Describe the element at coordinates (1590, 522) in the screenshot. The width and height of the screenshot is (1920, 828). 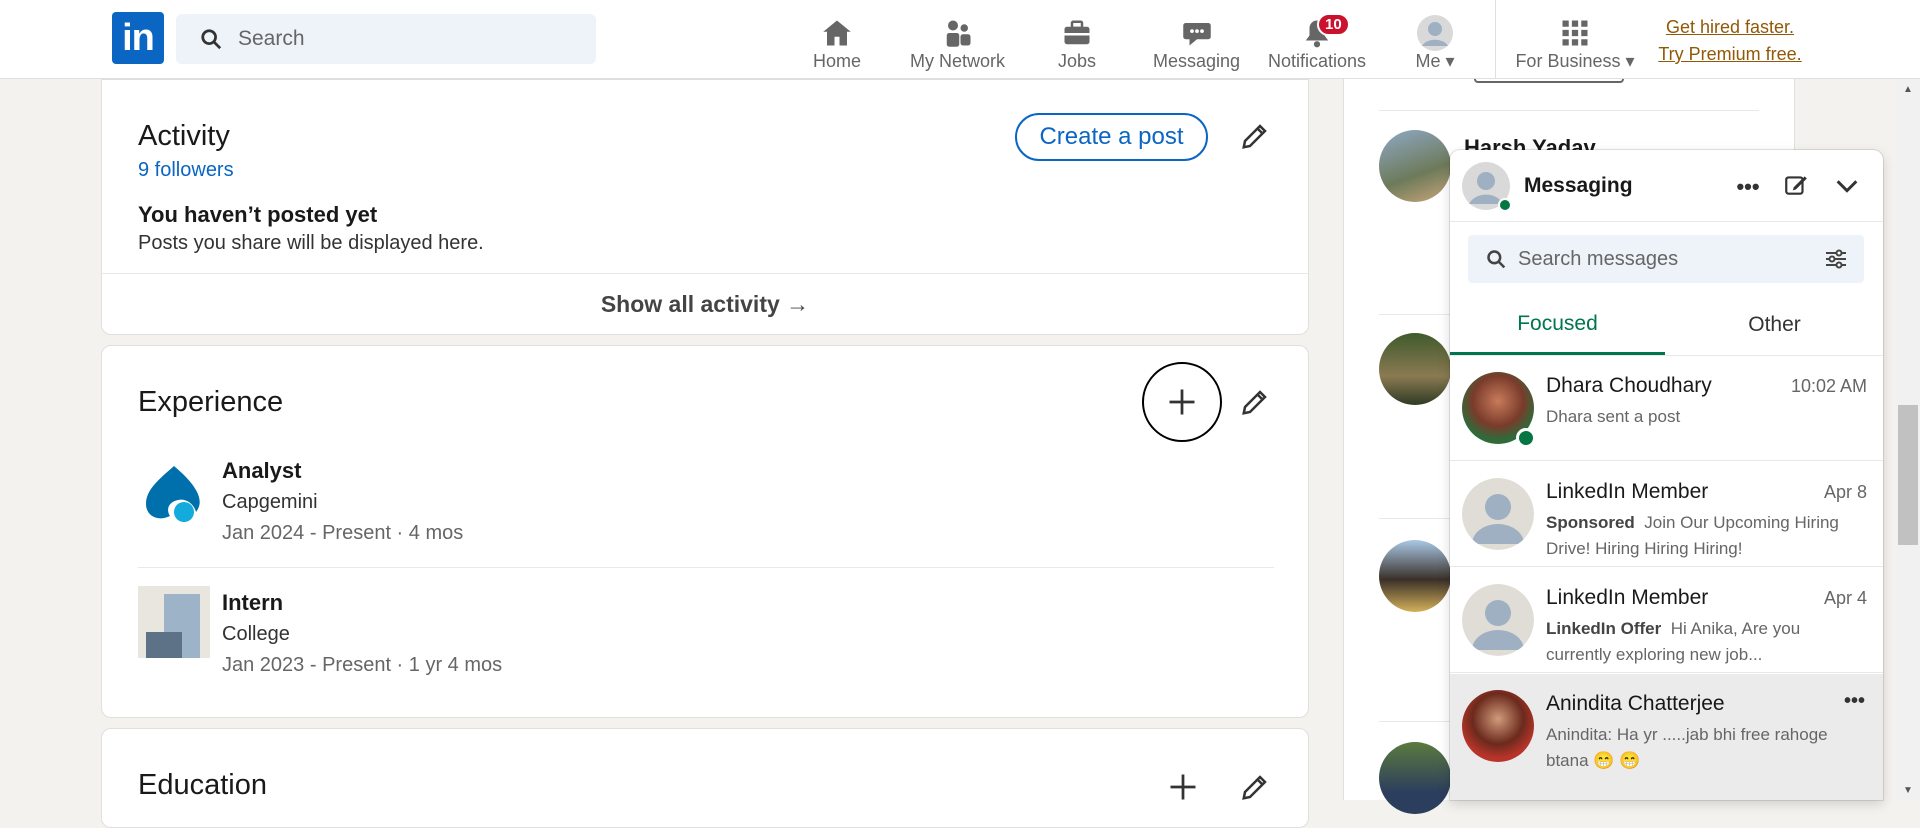
I see `sponsored-label: Sponsored` at that location.